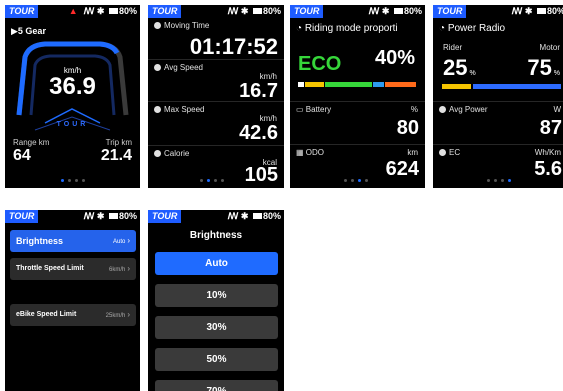 Image resolution: width=563 pixels, height=391 pixels. I want to click on mode-proportion-bar, so click(357, 84).